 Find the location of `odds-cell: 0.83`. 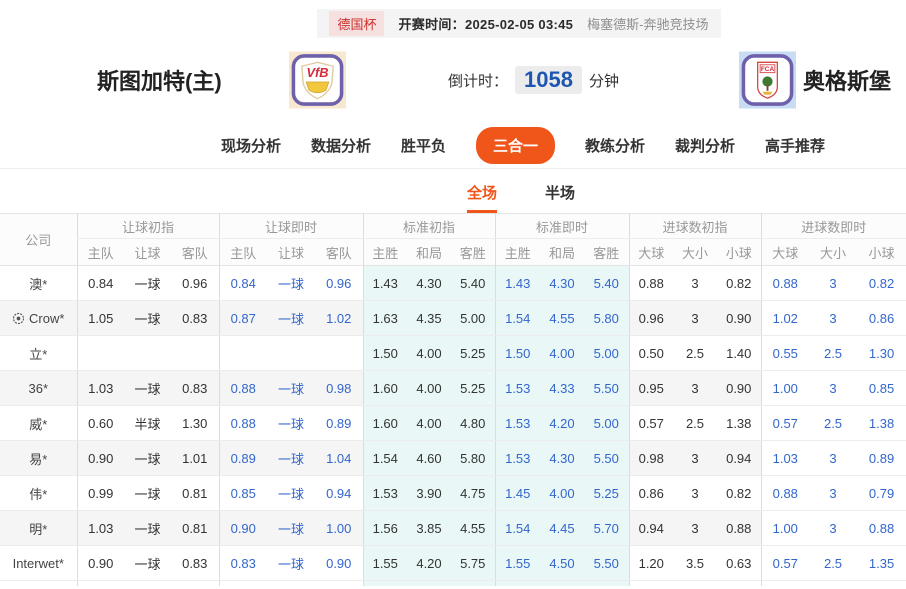

odds-cell: 0.83 is located at coordinates (242, 563).